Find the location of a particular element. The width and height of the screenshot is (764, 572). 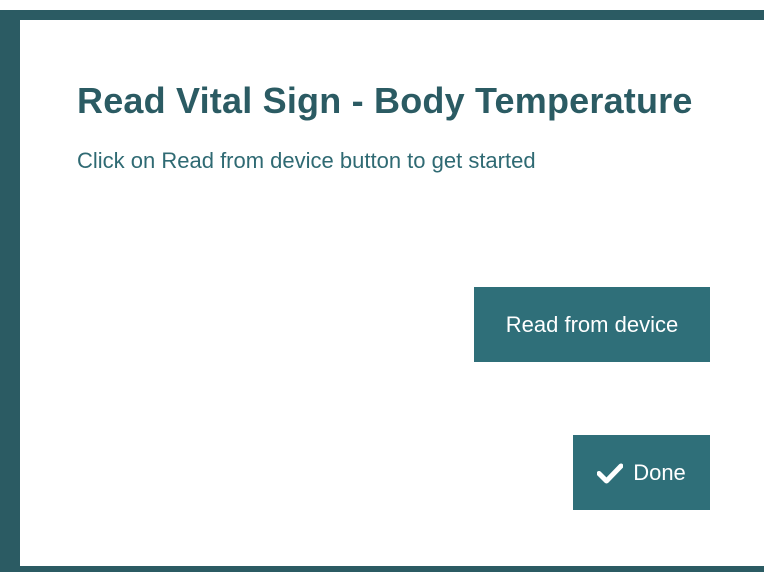

dialog-title: Read Vital Sign - Body Temperature is located at coordinates (385, 100).